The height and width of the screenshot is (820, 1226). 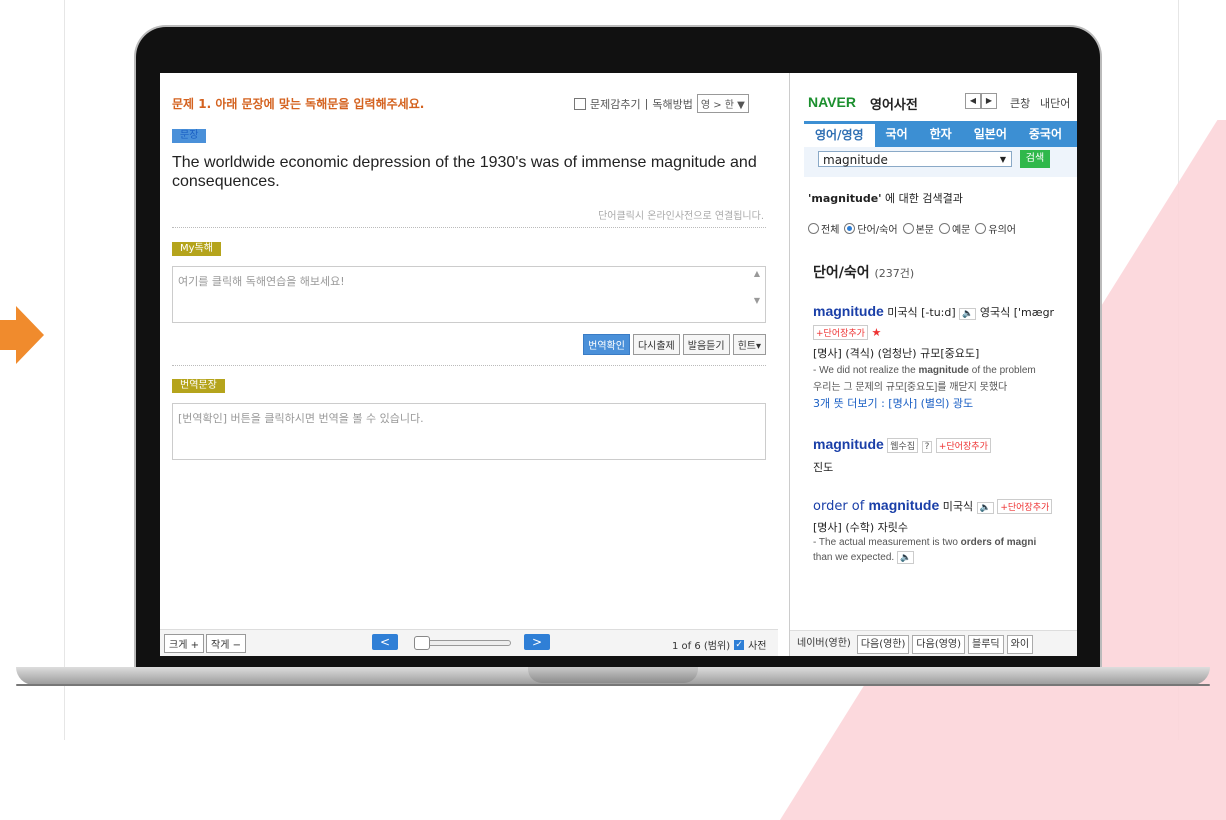 What do you see at coordinates (757, 646) in the screenshot?
I see `dict-label: 사전` at bounding box center [757, 646].